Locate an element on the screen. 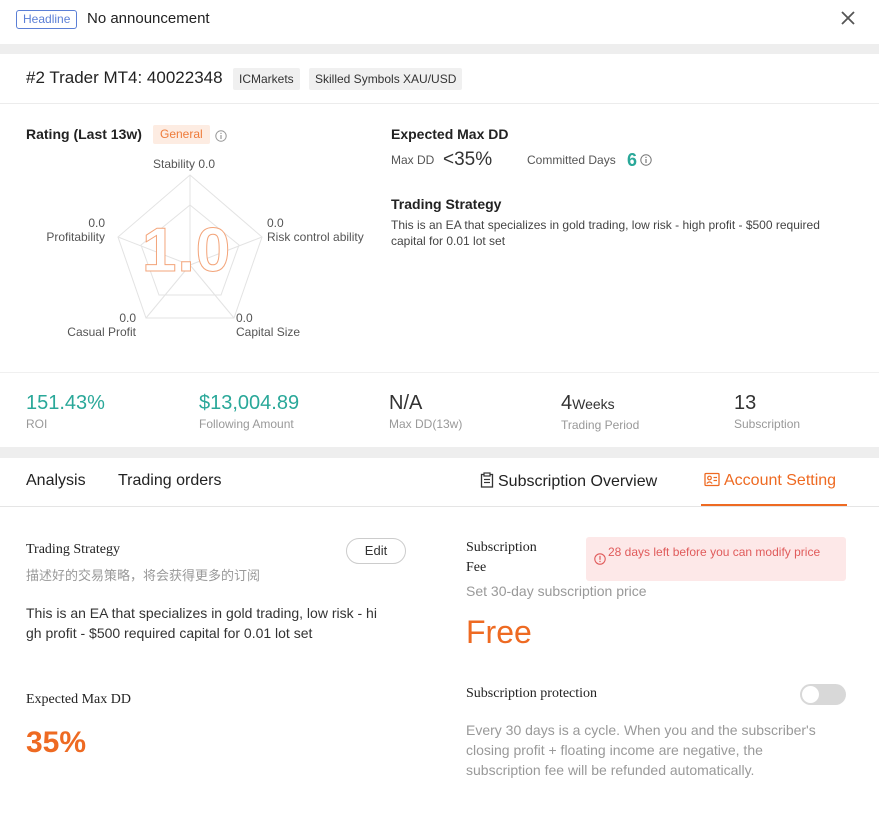 The image size is (879, 821). axis-stability: Stability 0.0 is located at coordinates (184, 164).